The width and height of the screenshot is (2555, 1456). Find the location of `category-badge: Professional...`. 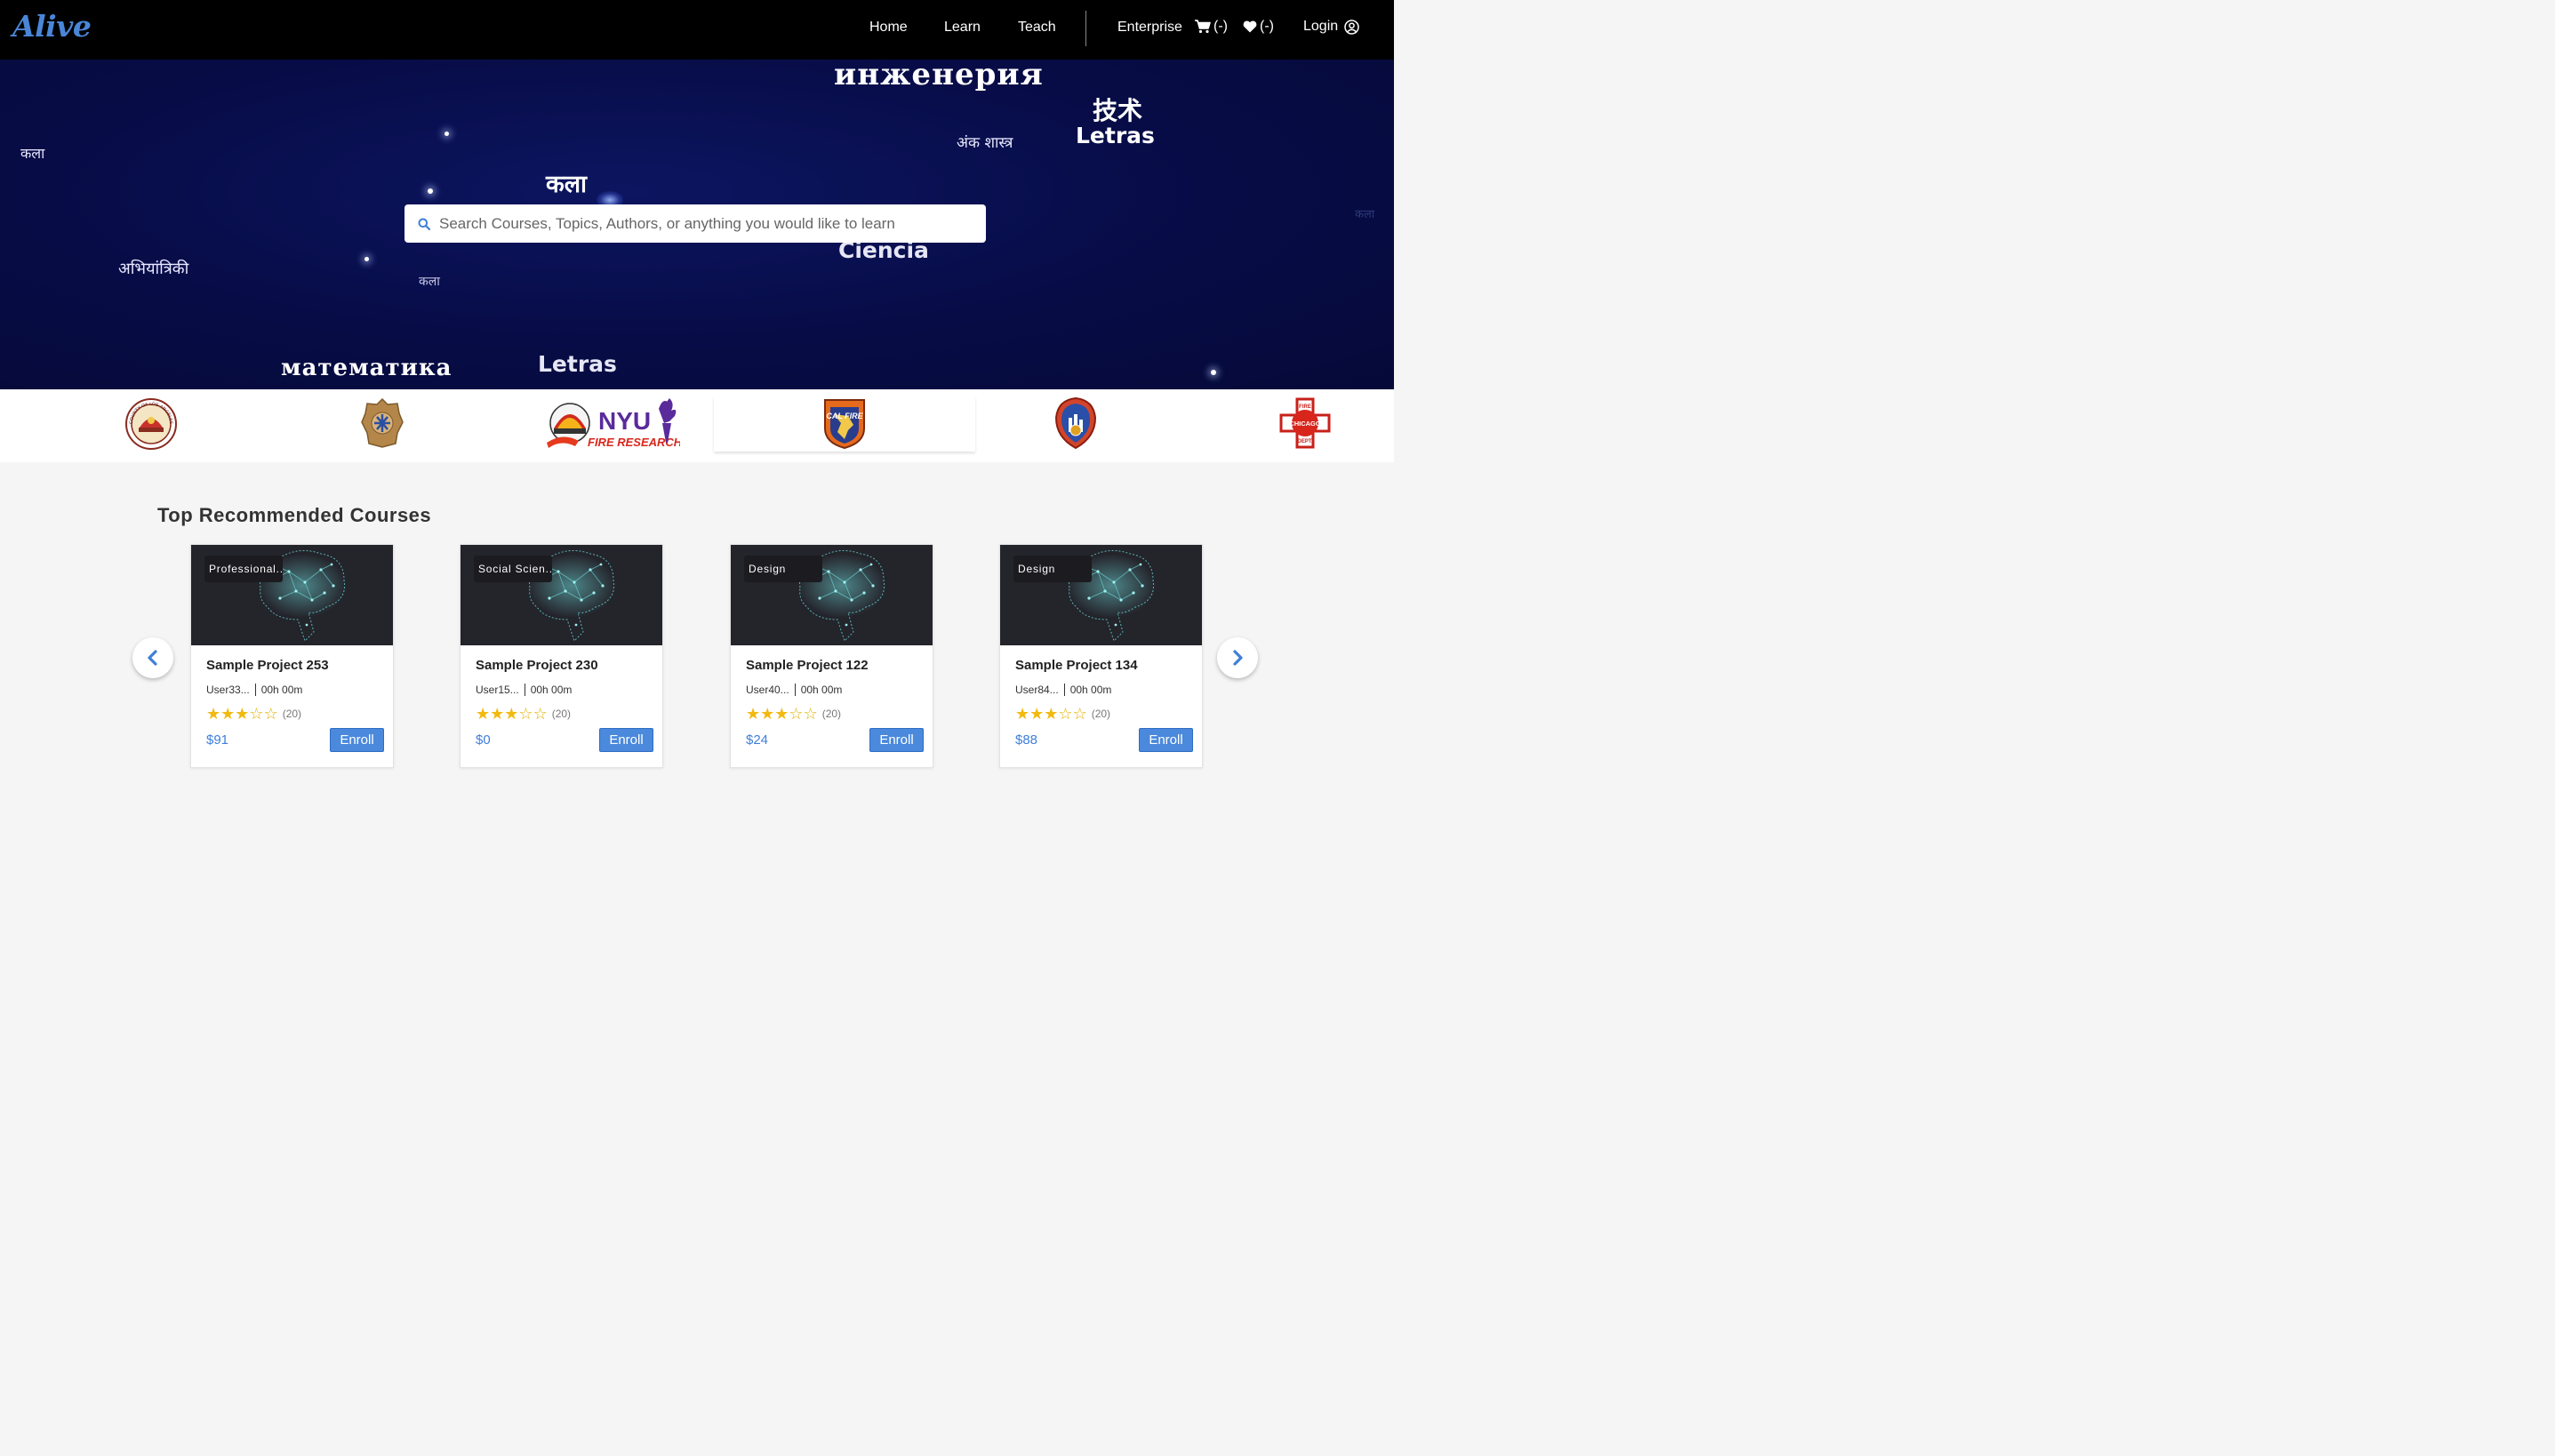

category-badge: Professional... is located at coordinates (243, 569).